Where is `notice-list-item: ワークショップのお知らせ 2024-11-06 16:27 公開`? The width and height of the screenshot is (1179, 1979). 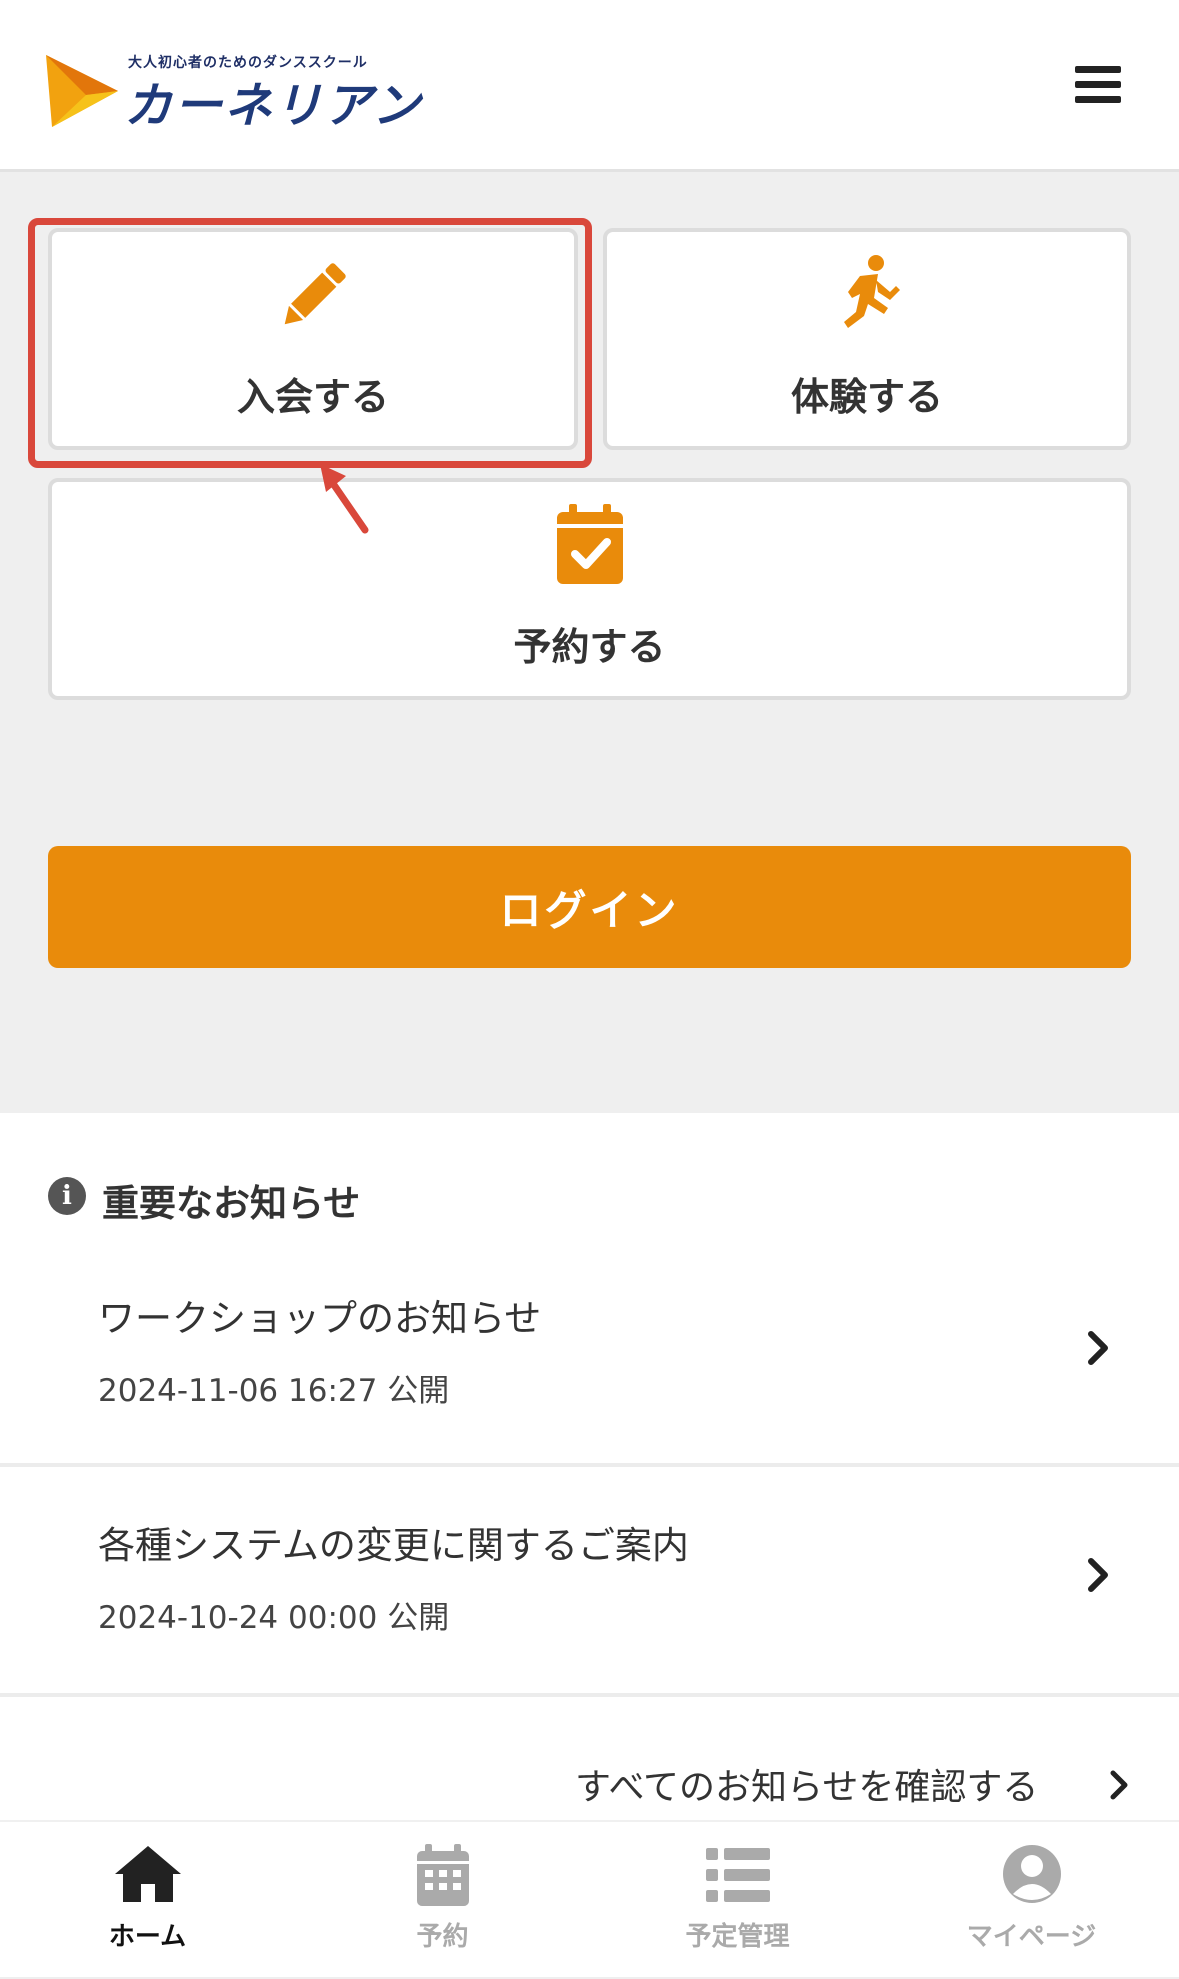
notice-list-item: ワークショップのお知らせ 2024-11-06 16:27 公開 is located at coordinates (589, 1353).